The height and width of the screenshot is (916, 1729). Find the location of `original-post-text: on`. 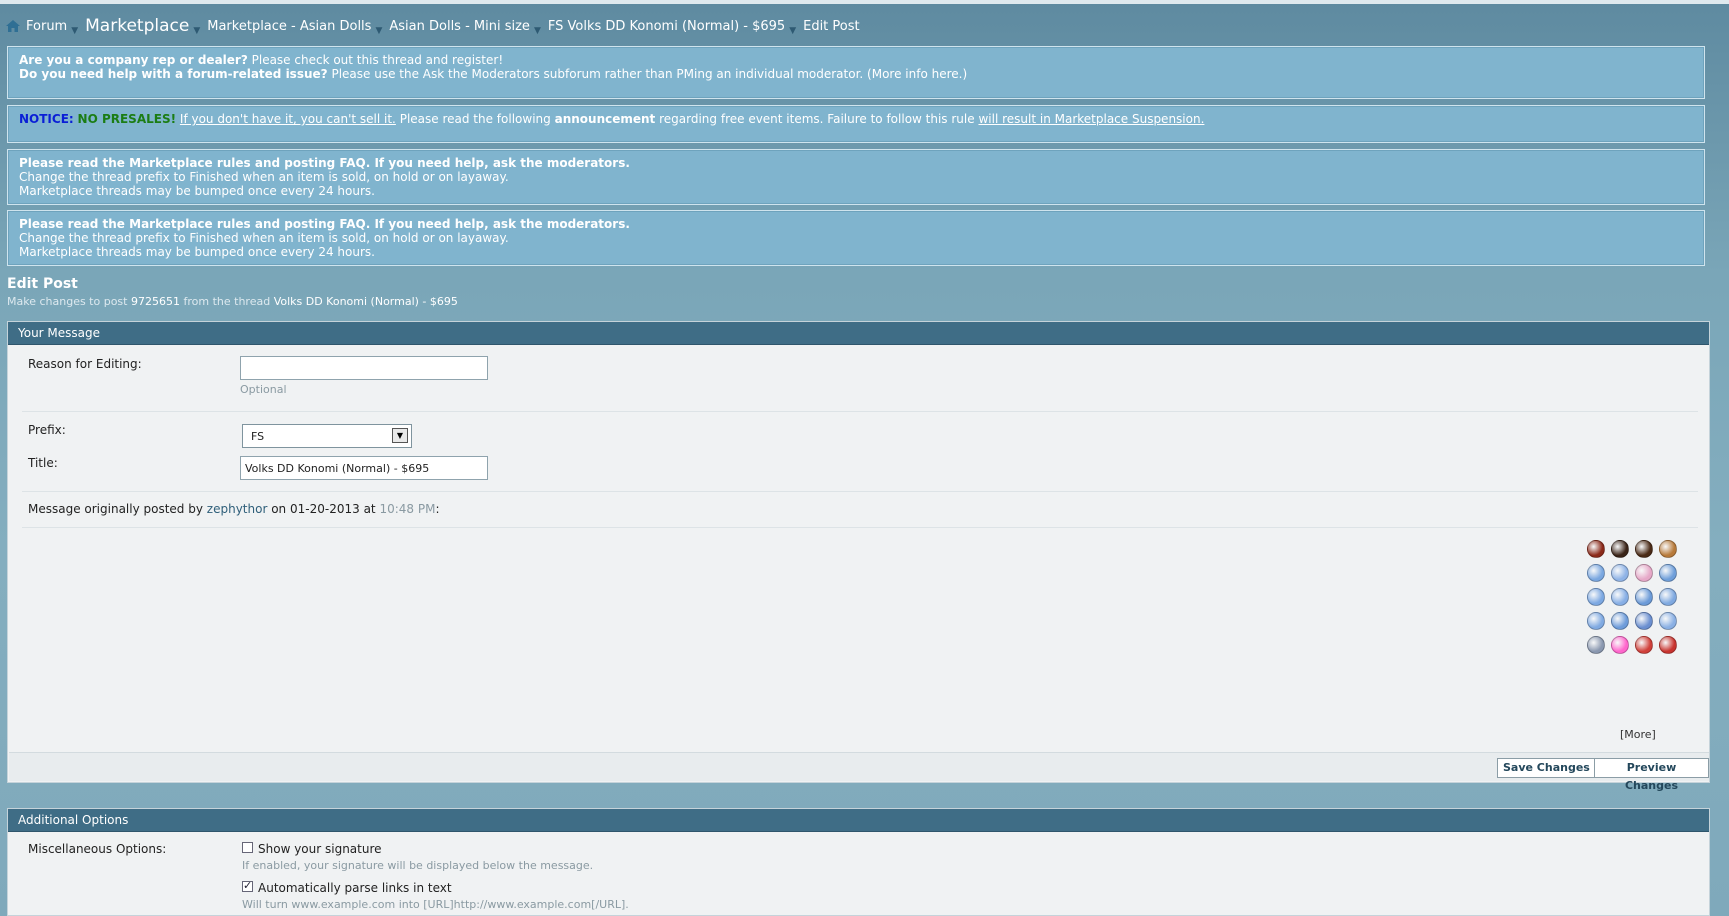

original-post-text: on is located at coordinates (279, 509).